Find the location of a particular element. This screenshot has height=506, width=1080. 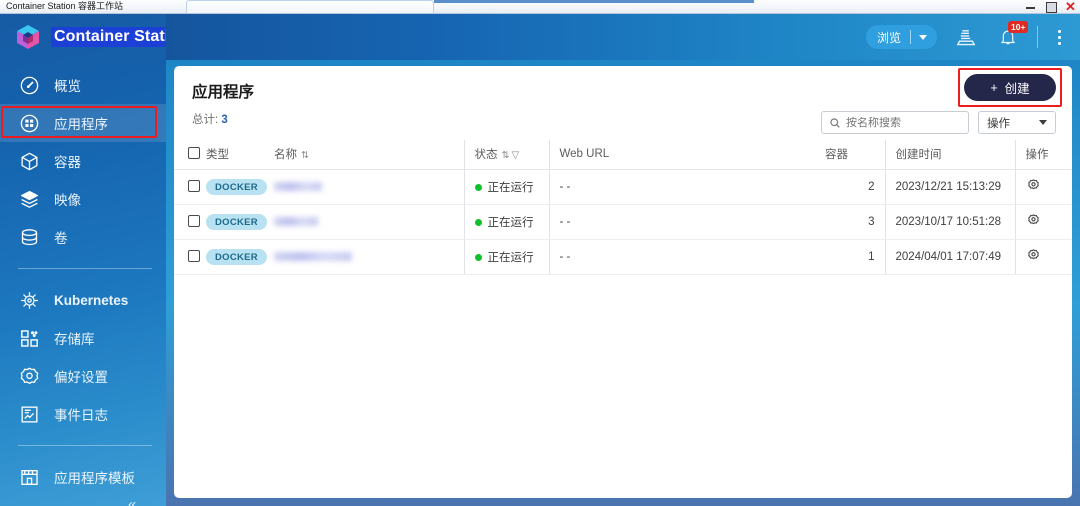

filter-icon: ▽ is located at coordinates (515, 155).